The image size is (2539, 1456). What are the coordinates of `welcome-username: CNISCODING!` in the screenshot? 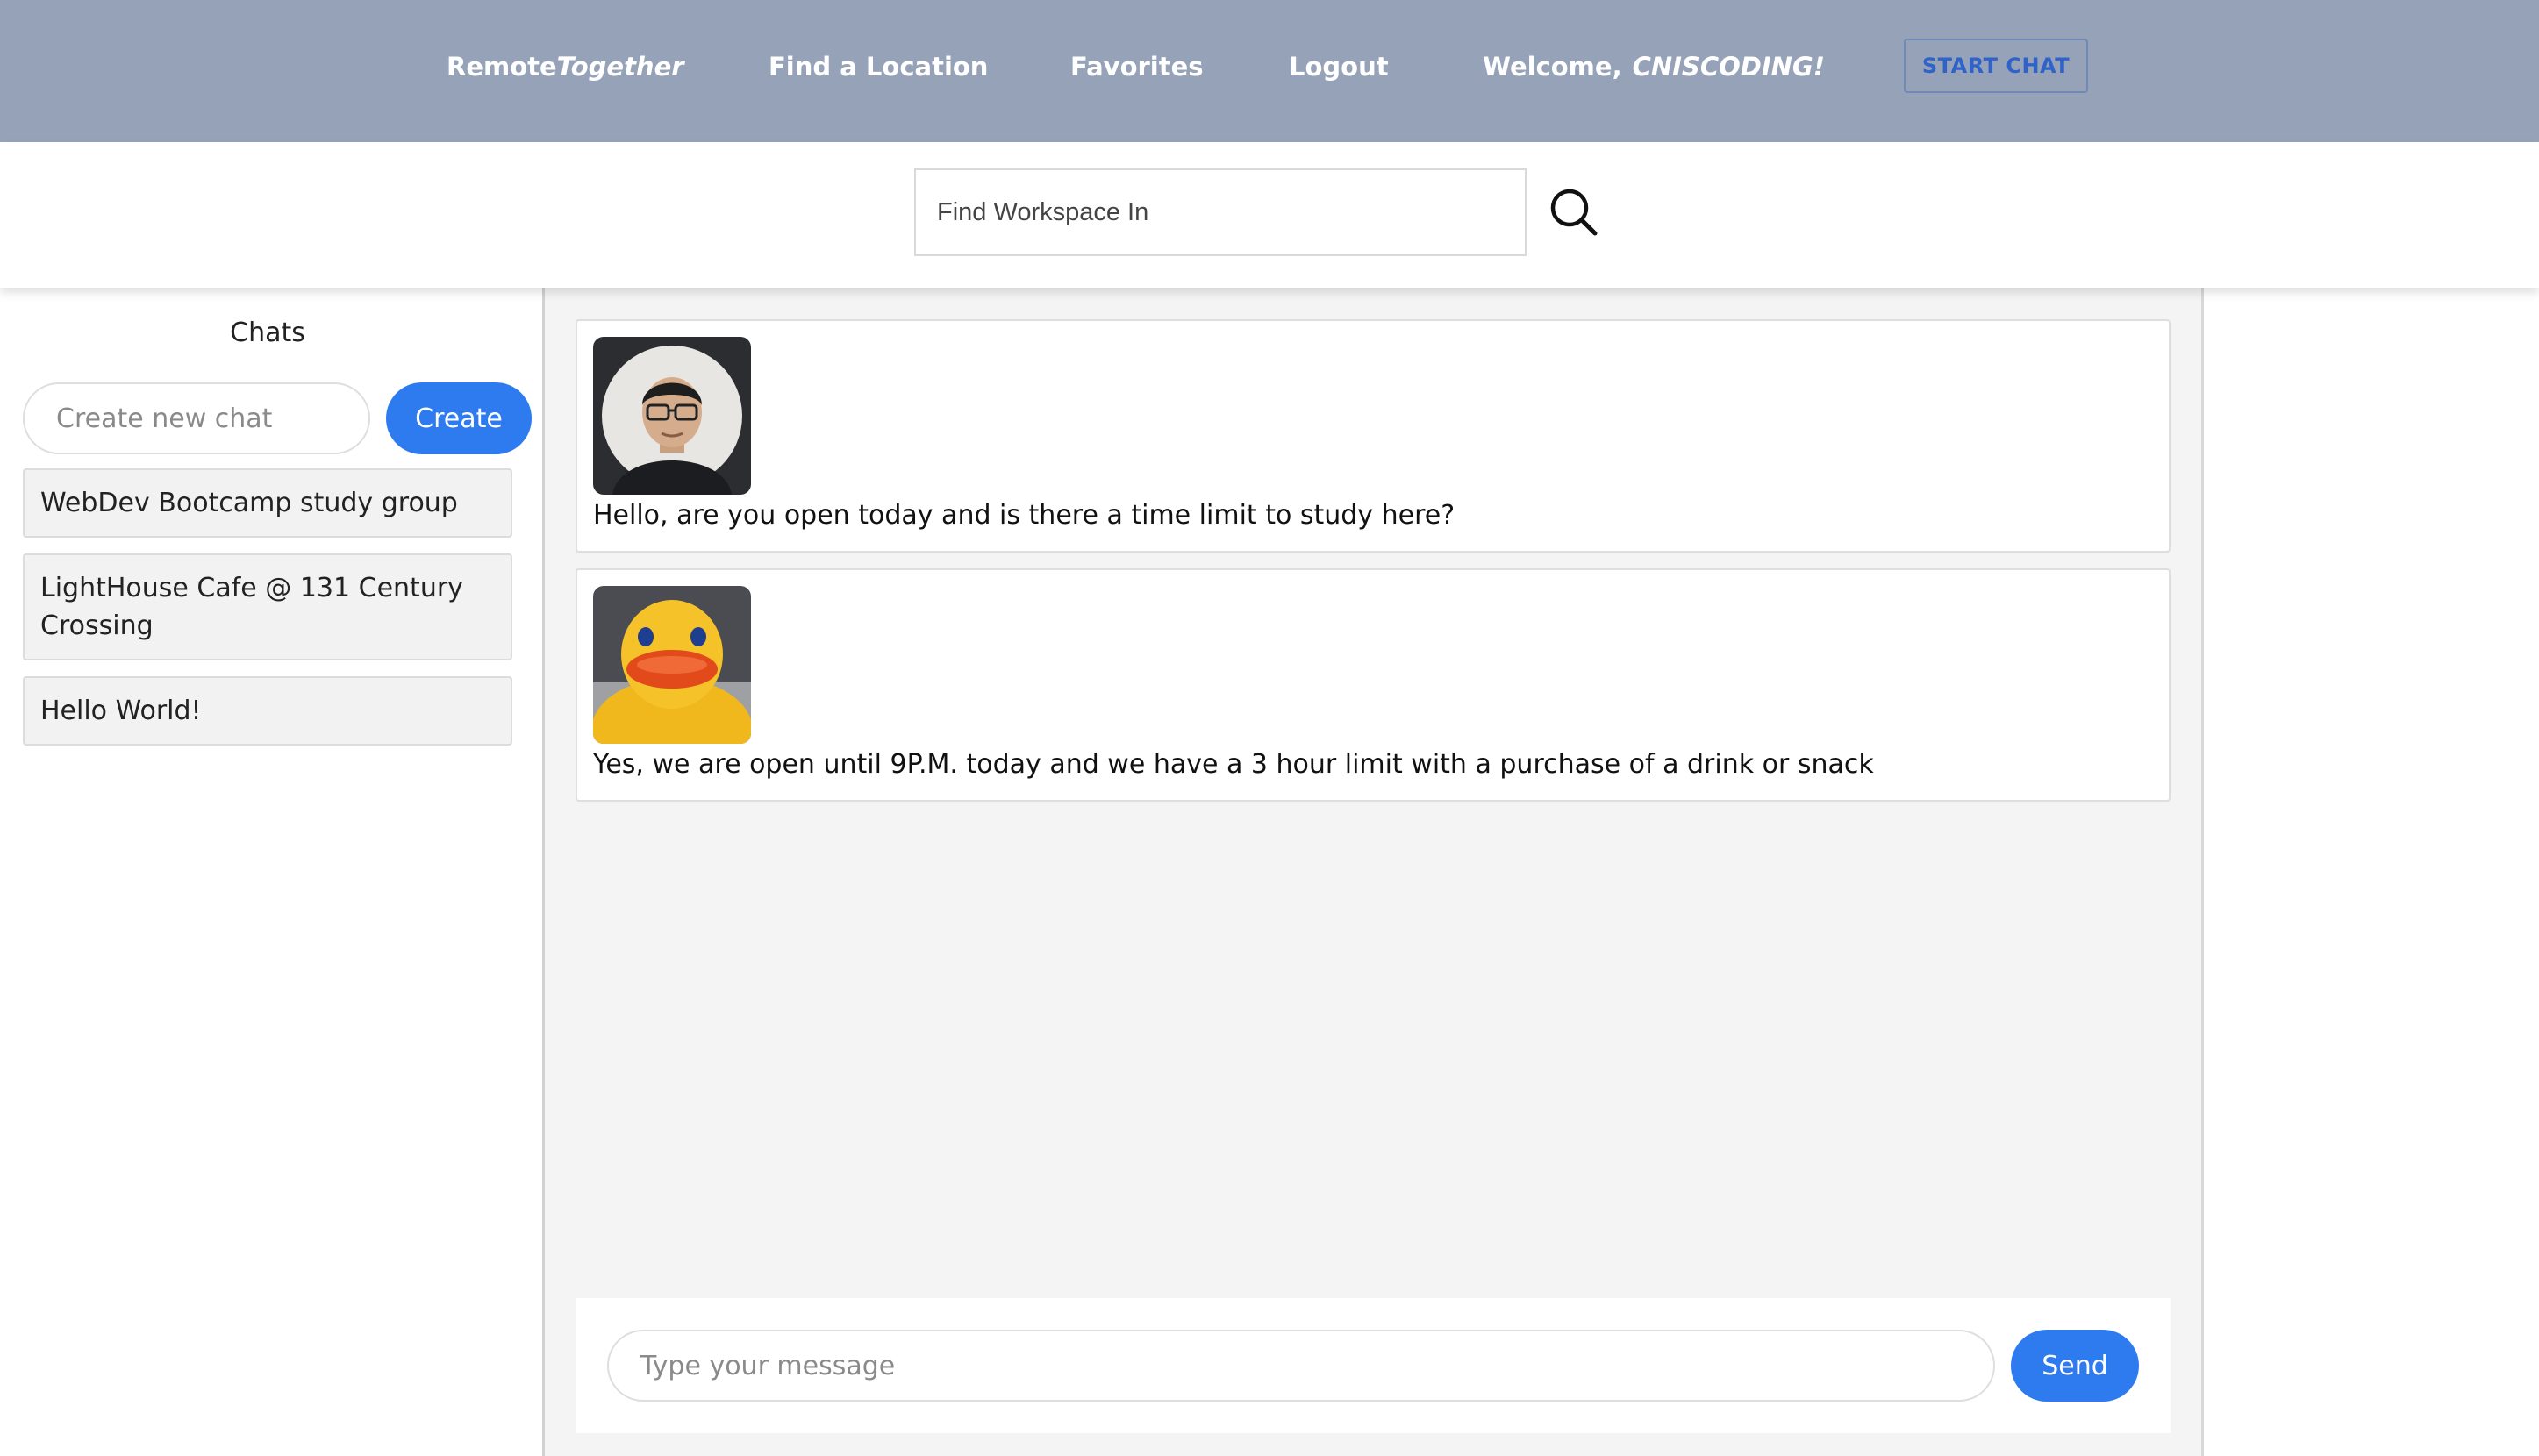 It's located at (1729, 67).